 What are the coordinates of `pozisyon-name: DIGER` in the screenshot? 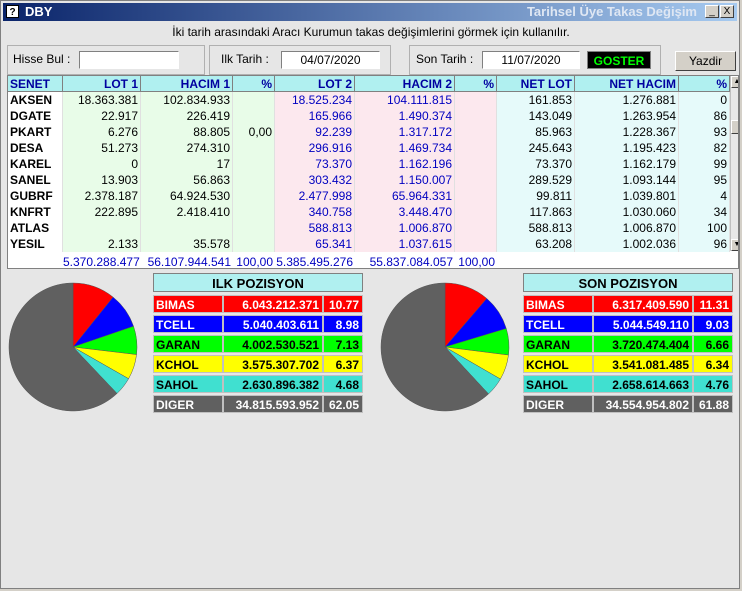 It's located at (188, 404).